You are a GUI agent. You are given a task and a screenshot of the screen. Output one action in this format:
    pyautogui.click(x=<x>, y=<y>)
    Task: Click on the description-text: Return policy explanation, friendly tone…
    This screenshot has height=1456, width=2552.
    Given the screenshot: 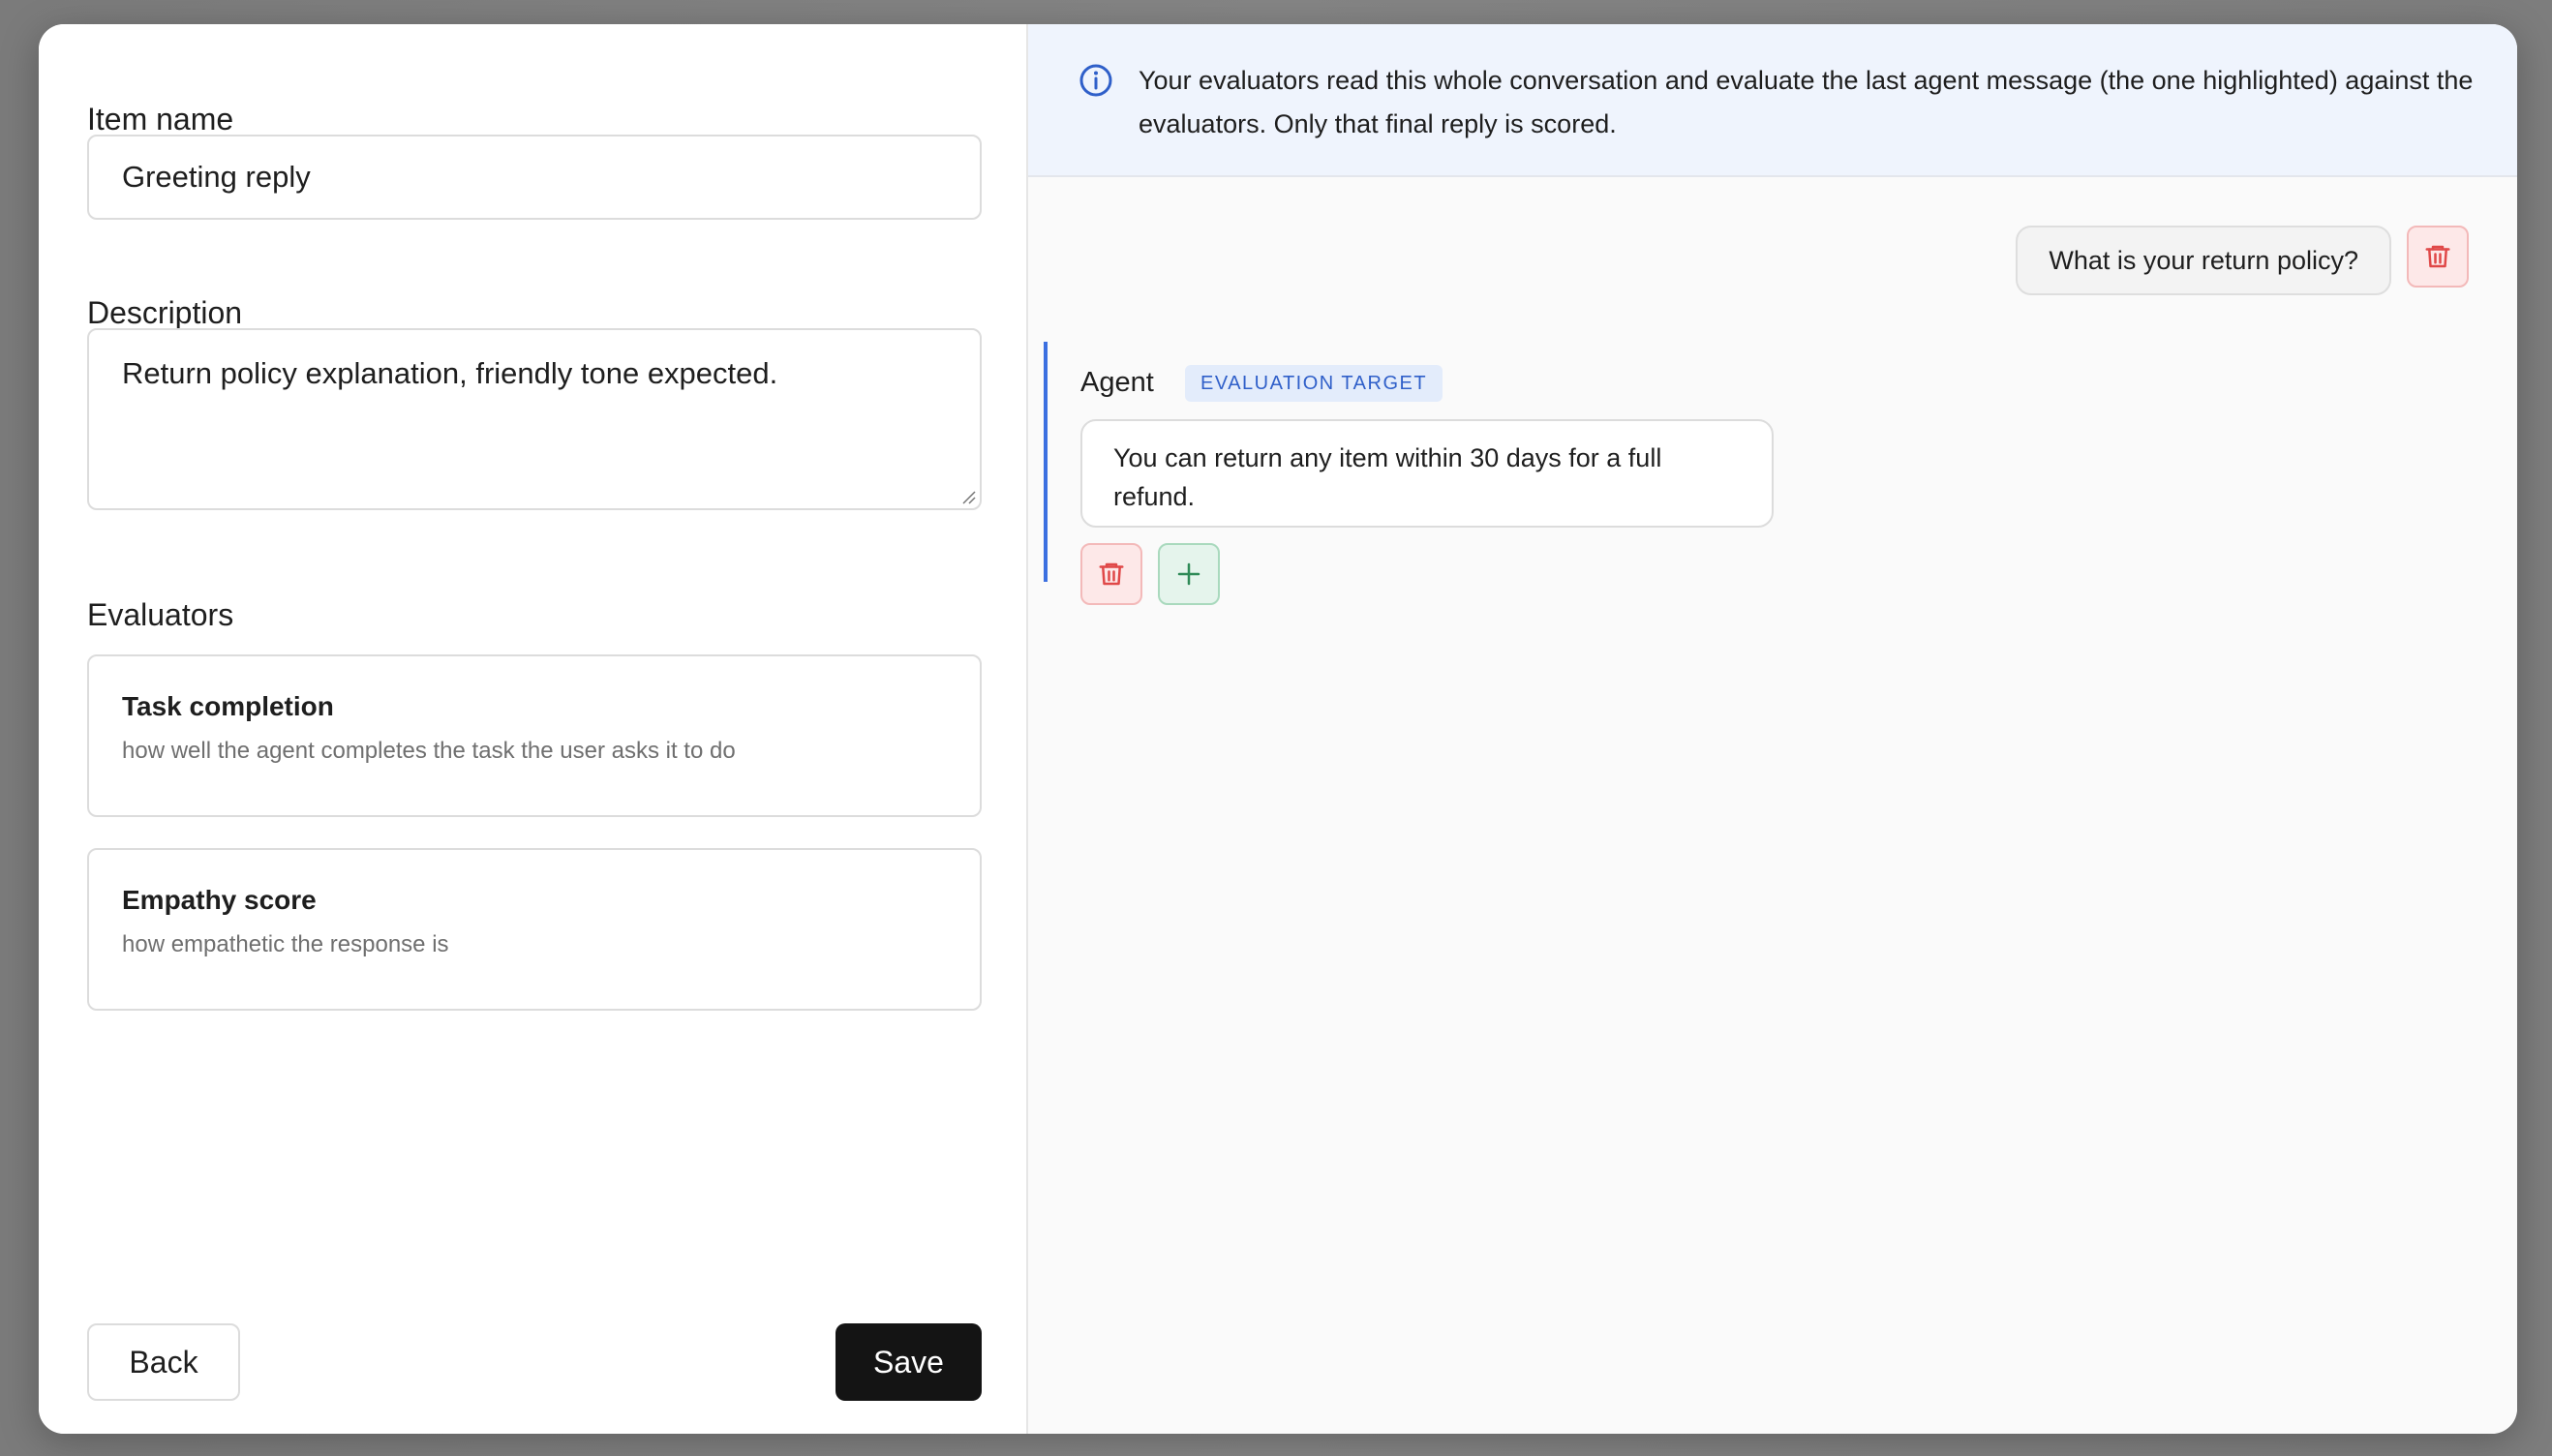 What is the action you would take?
    pyautogui.click(x=450, y=373)
    